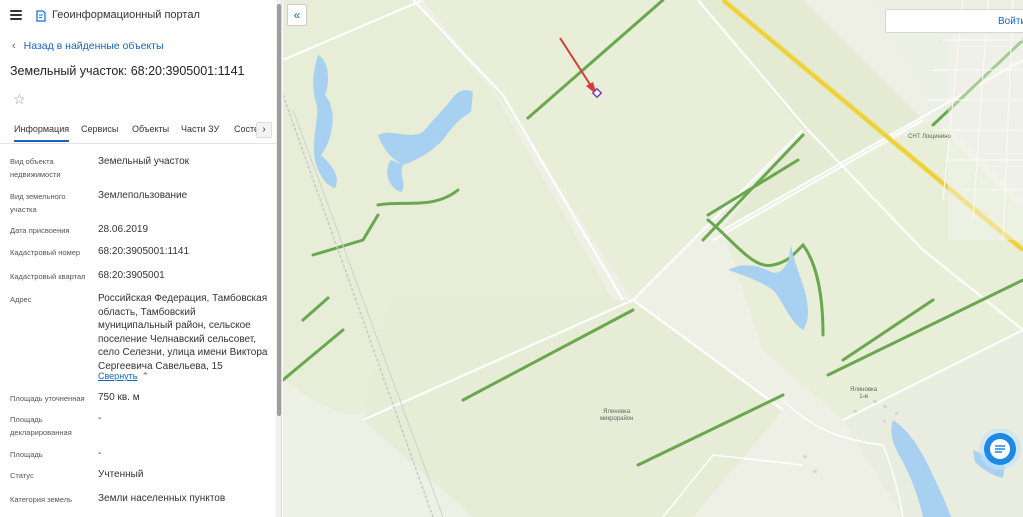  What do you see at coordinates (150, 129) in the screenshot?
I see `tab-objects: Объекты` at bounding box center [150, 129].